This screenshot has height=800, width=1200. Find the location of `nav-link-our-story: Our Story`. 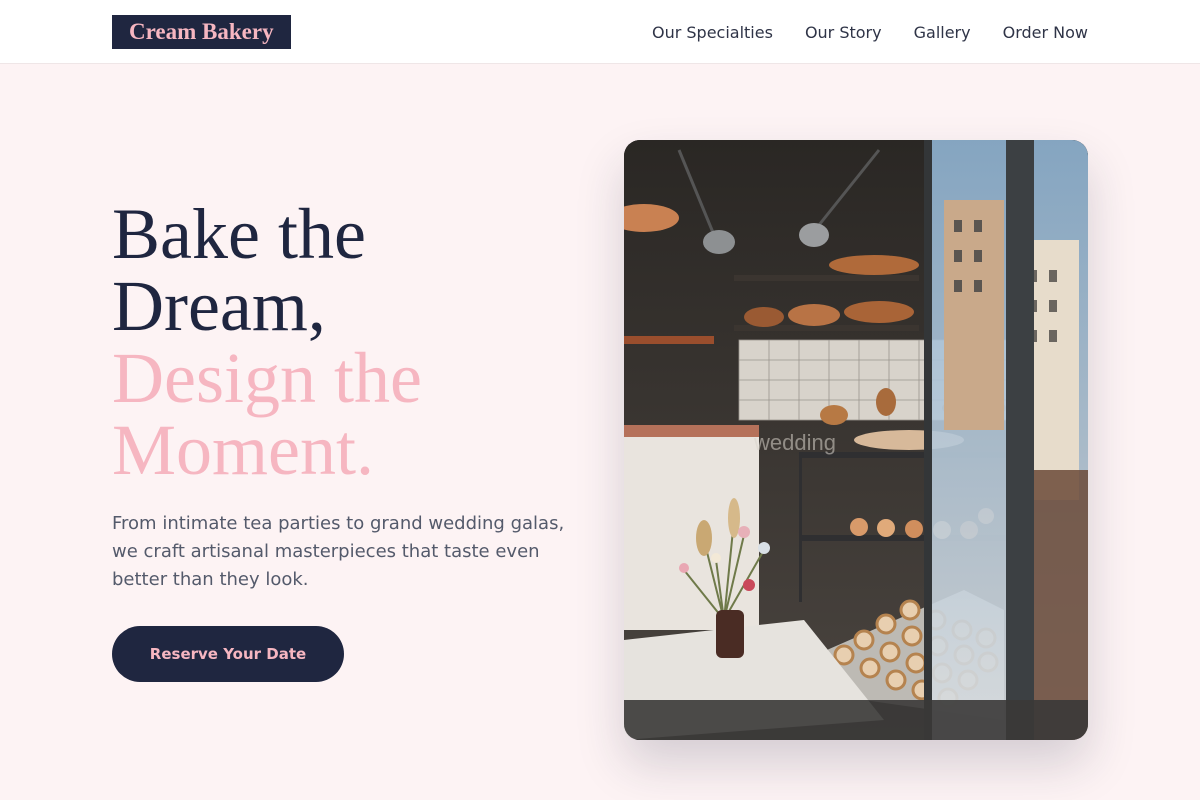

nav-link-our-story: Our Story is located at coordinates (843, 32).